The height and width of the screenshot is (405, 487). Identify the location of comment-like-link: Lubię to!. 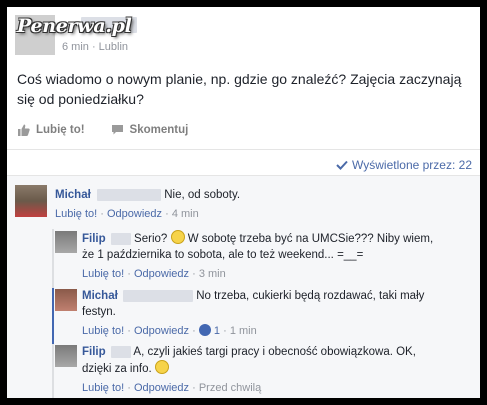
(76, 214).